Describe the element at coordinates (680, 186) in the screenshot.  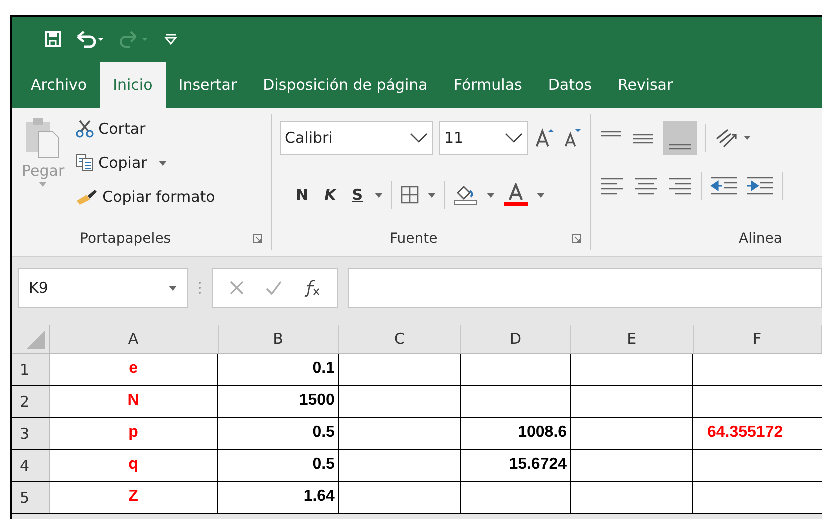
I see `align-right-icon` at that location.